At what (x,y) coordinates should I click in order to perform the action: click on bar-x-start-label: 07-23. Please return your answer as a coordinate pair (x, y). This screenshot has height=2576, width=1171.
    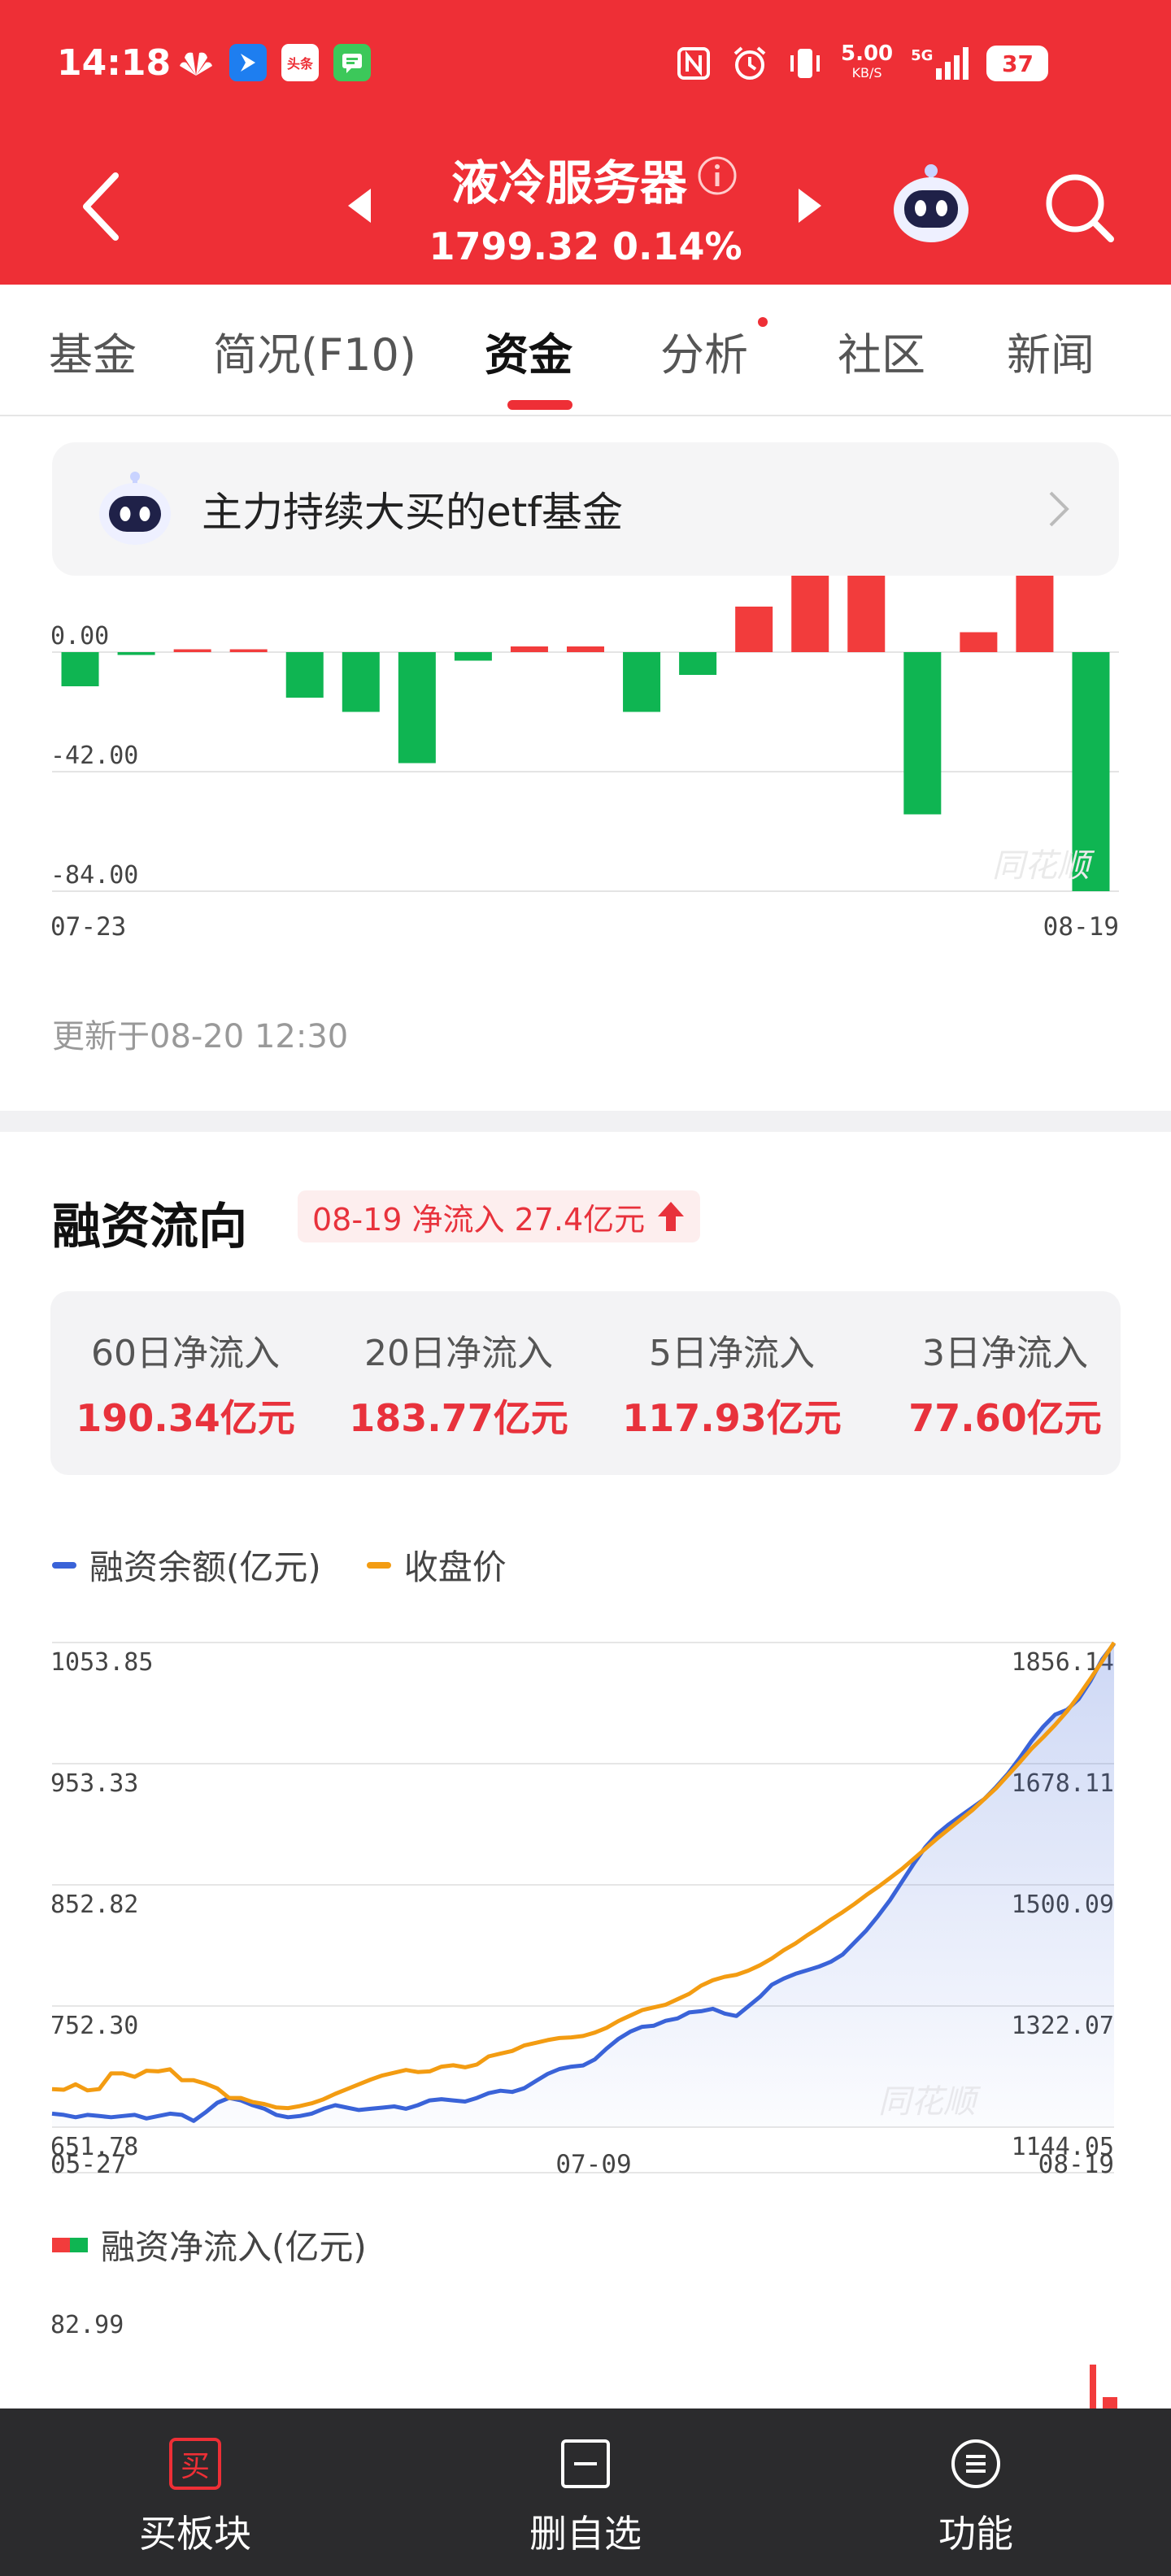
    Looking at the image, I should click on (88, 927).